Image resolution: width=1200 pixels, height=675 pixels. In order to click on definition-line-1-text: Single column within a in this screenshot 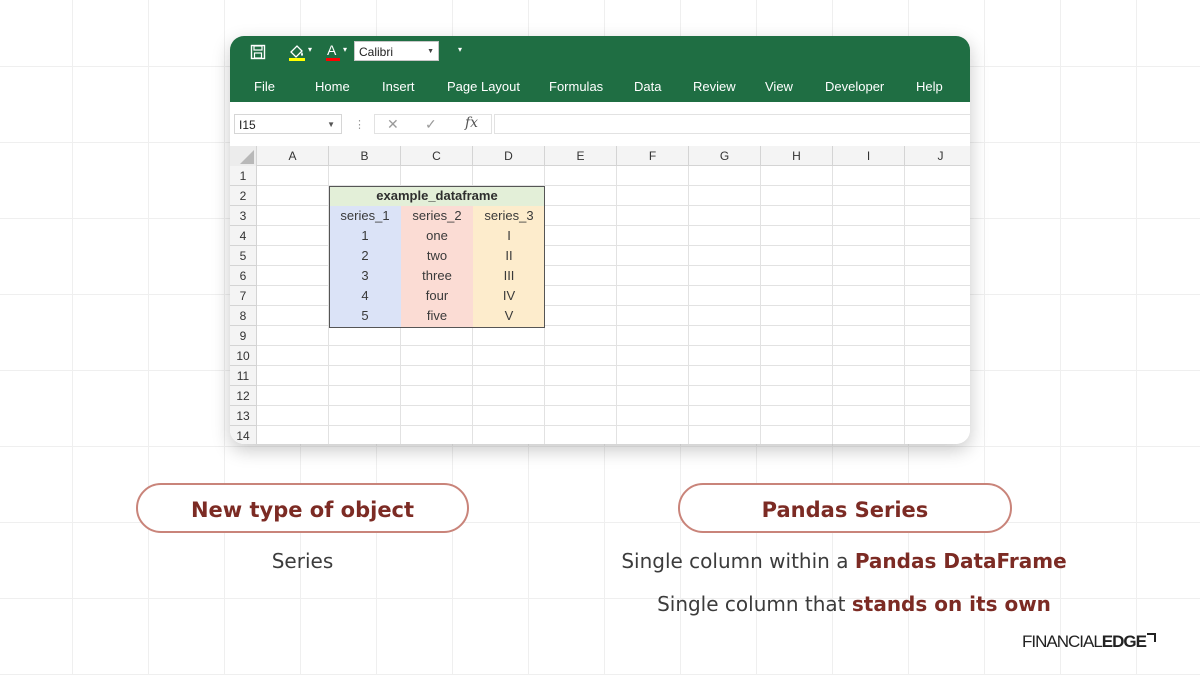, I will do `click(738, 561)`.